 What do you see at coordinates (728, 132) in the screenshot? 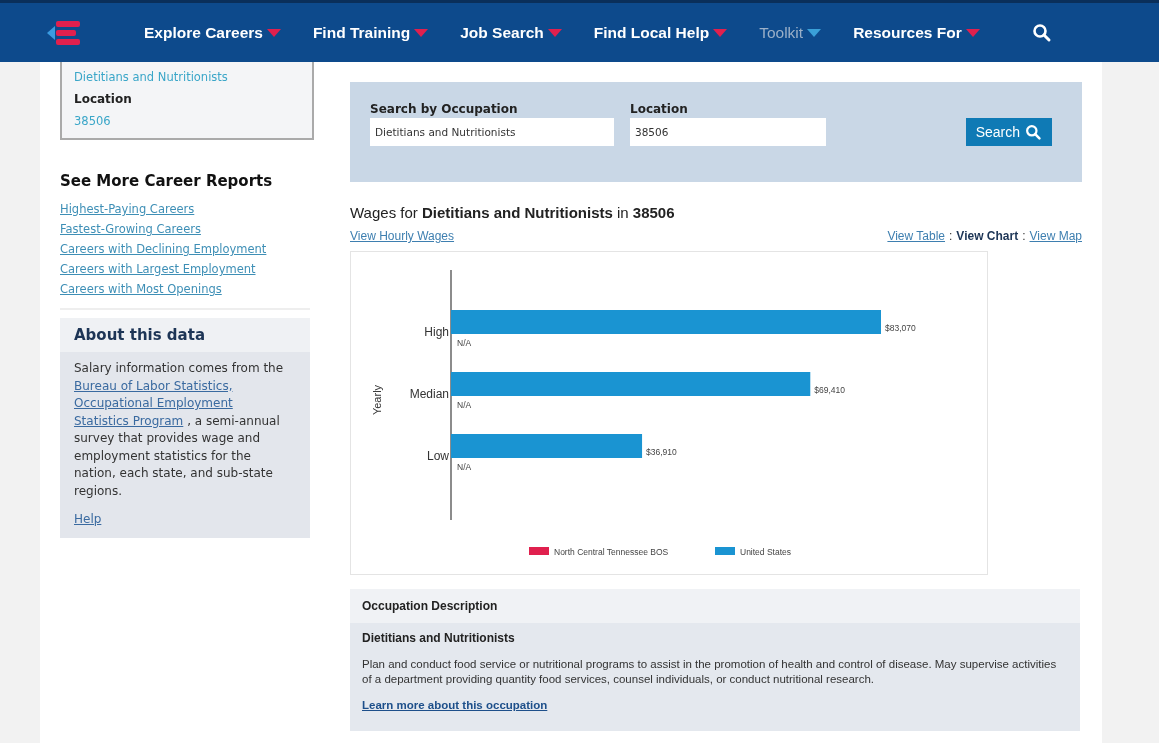
I see `location-input: 38506` at bounding box center [728, 132].